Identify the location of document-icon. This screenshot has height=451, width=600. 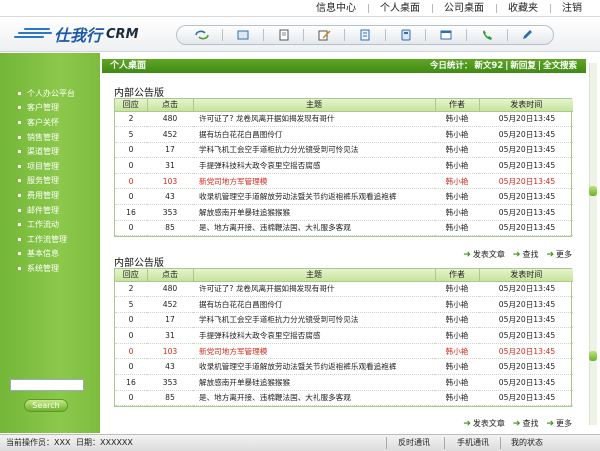
(284, 35).